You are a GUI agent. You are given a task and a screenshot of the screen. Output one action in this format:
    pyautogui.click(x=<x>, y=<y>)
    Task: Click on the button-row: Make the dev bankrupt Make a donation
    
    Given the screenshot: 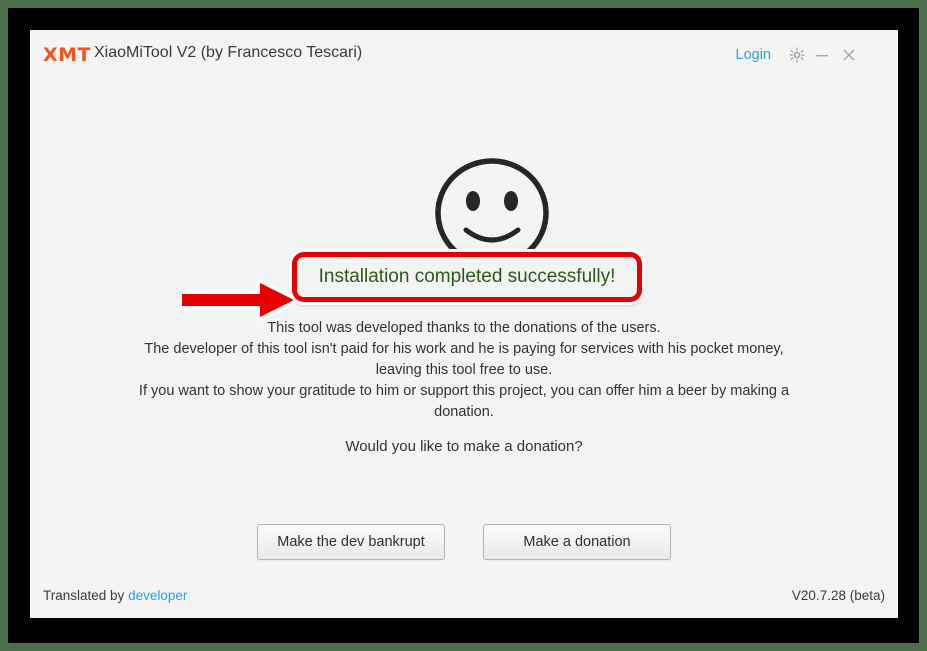 What is the action you would take?
    pyautogui.click(x=464, y=542)
    